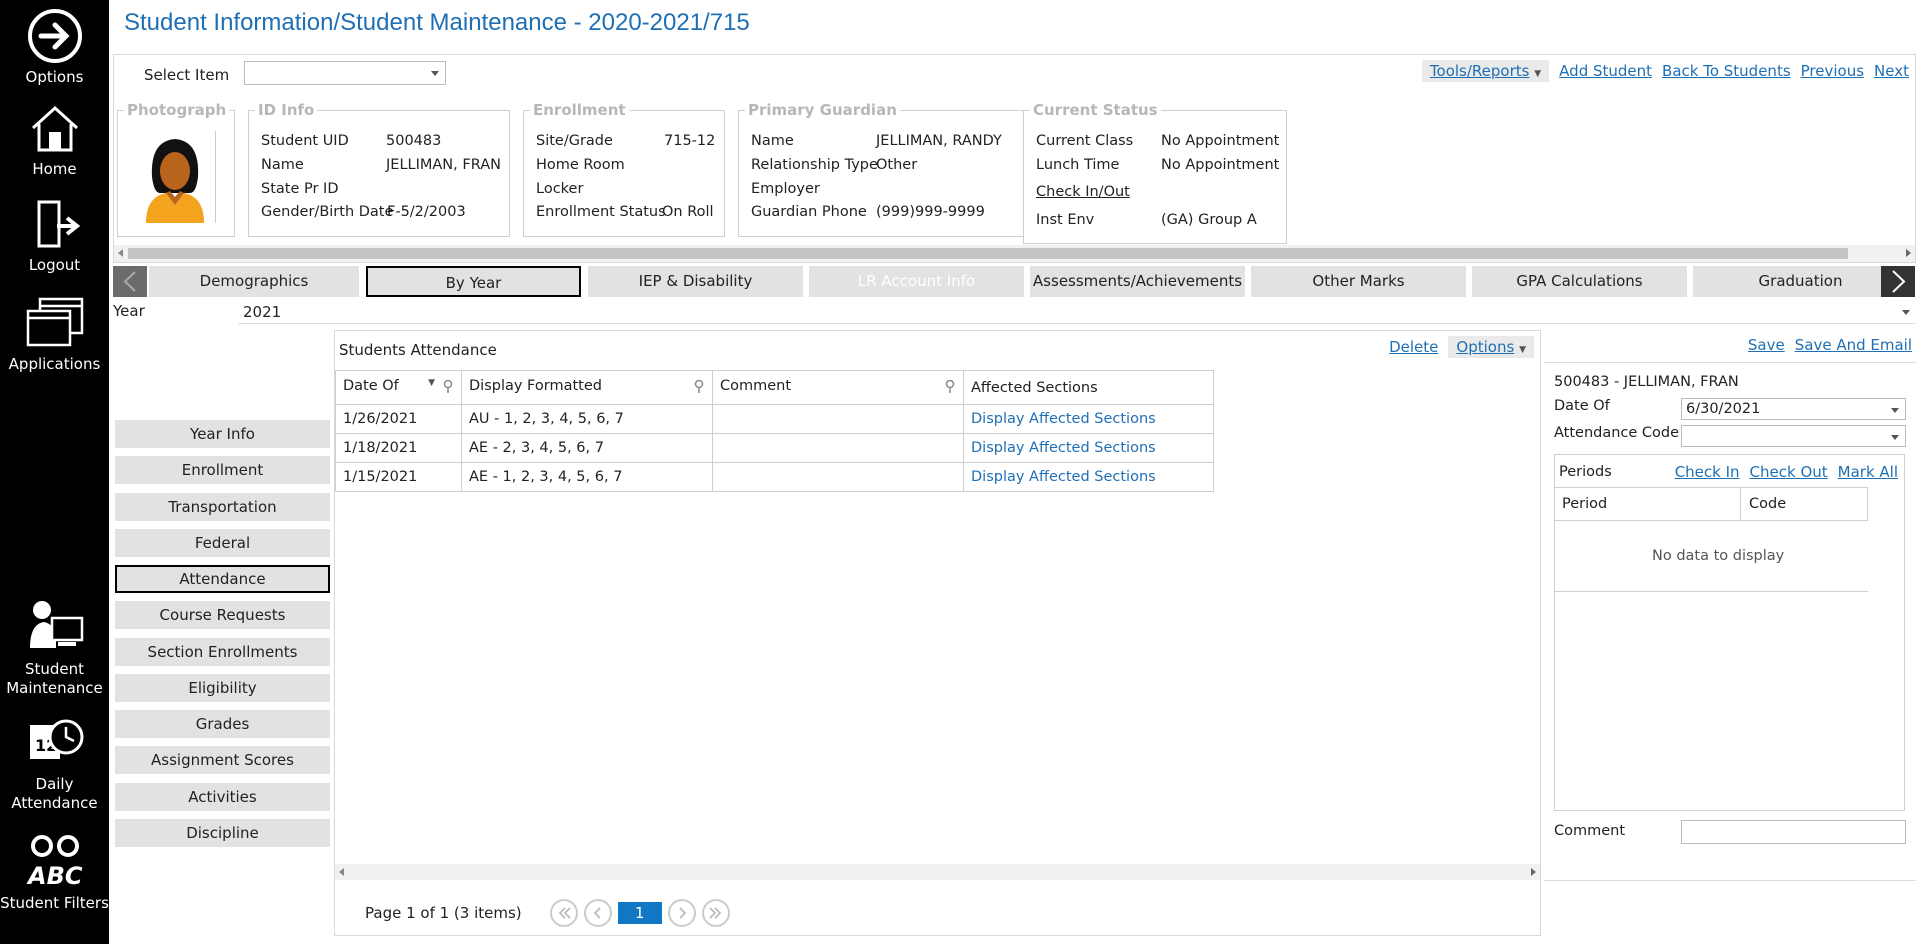 The image size is (1918, 944). Describe the element at coordinates (222, 724) in the screenshot. I see `menu-grades: Grades` at that location.